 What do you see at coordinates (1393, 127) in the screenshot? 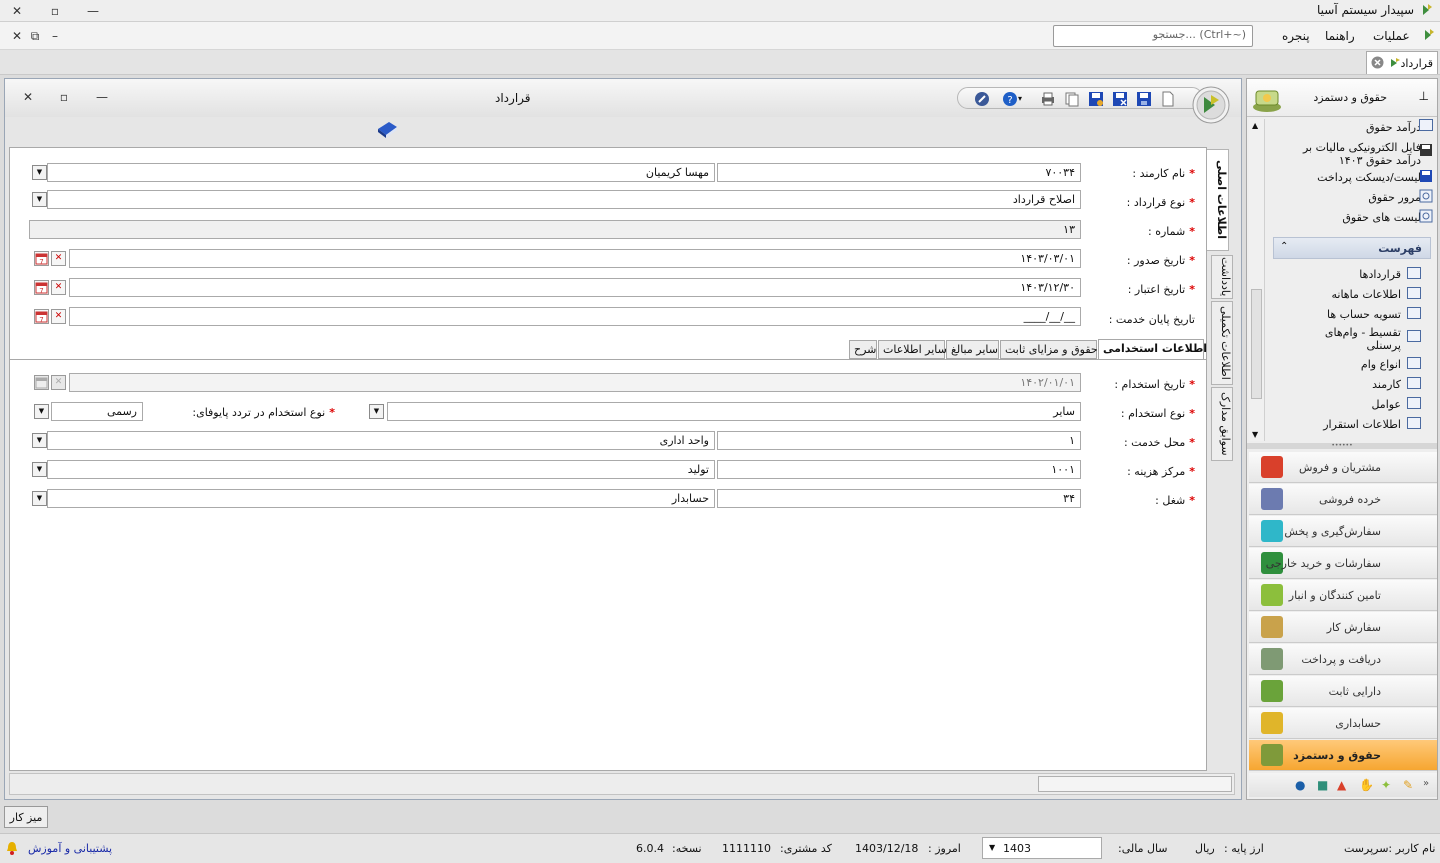
I see `list-item: درآمد حقوق` at bounding box center [1393, 127].